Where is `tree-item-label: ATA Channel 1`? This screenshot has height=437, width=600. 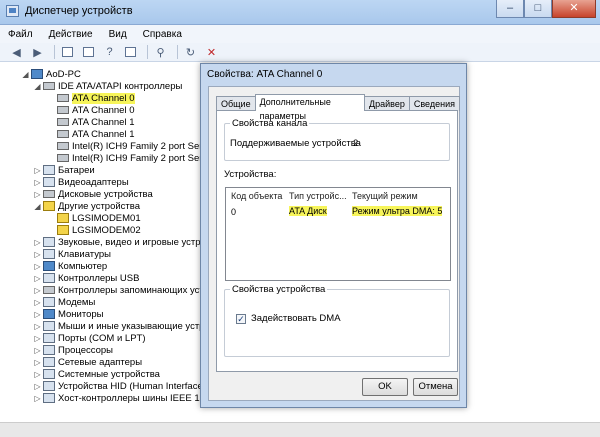
tree-item-label: ATA Channel 1 is located at coordinates (103, 134).